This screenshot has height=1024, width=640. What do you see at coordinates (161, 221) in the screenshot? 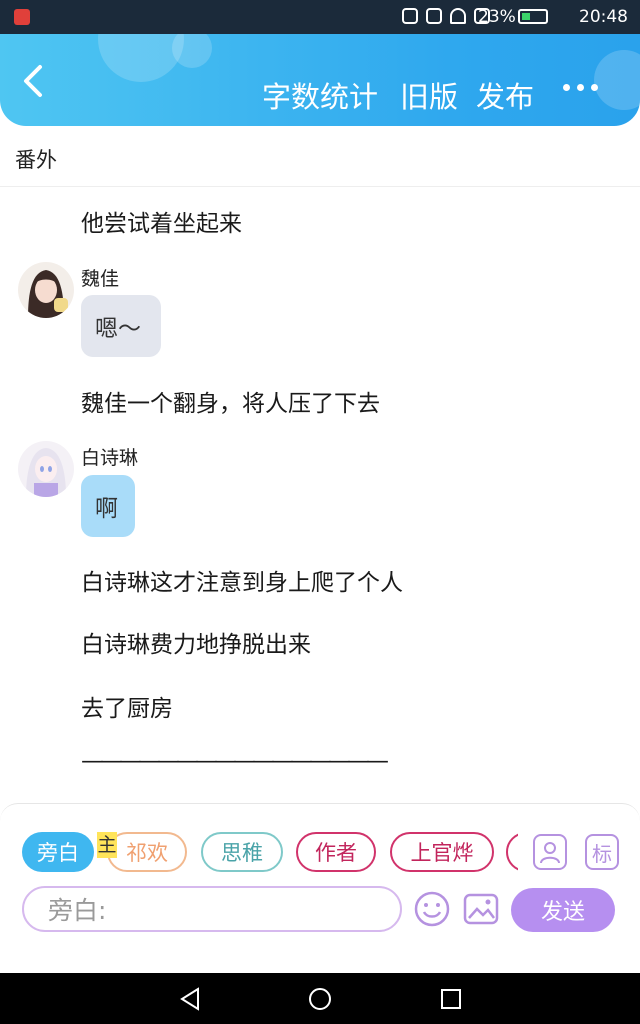
I see `narration-line: 他尝试着坐起来` at bounding box center [161, 221].